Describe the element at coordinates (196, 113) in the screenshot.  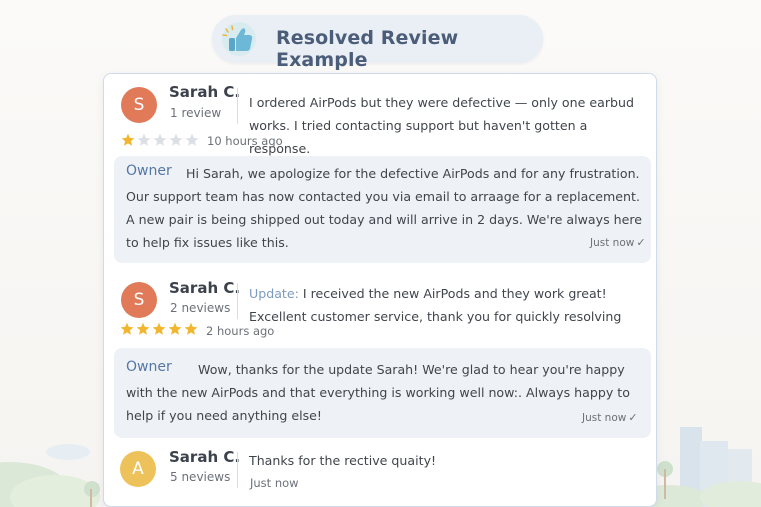
I see `review-count: 1 review` at that location.